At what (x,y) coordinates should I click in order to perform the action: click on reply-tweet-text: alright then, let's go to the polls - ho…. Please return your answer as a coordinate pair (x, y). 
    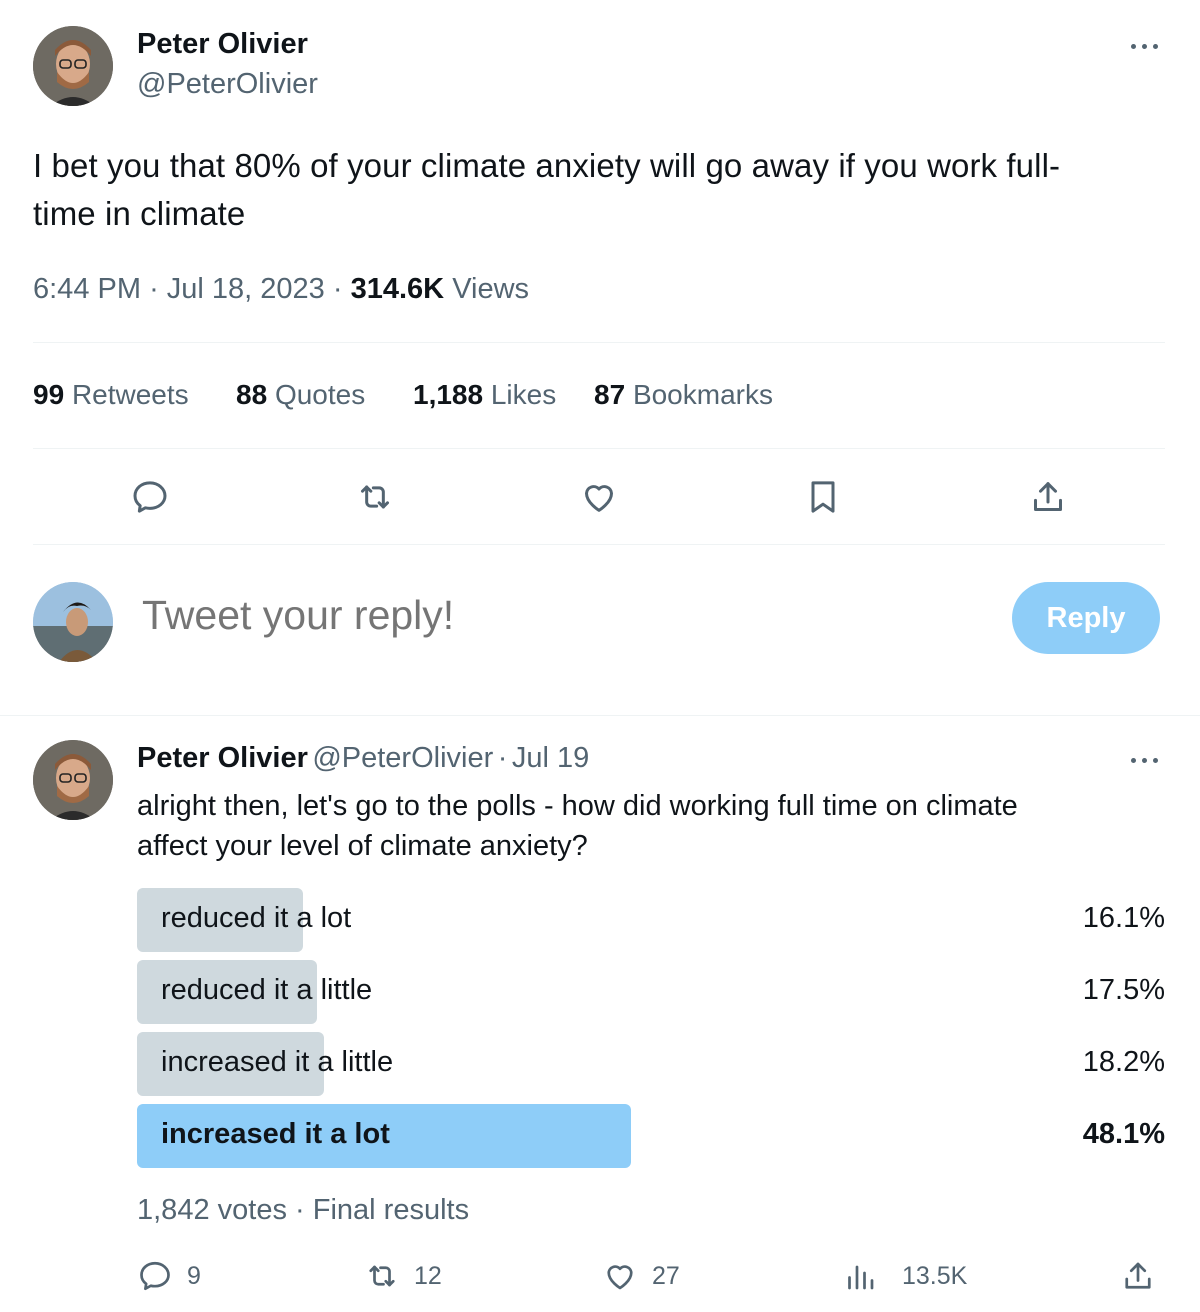
    Looking at the image, I should click on (657, 826).